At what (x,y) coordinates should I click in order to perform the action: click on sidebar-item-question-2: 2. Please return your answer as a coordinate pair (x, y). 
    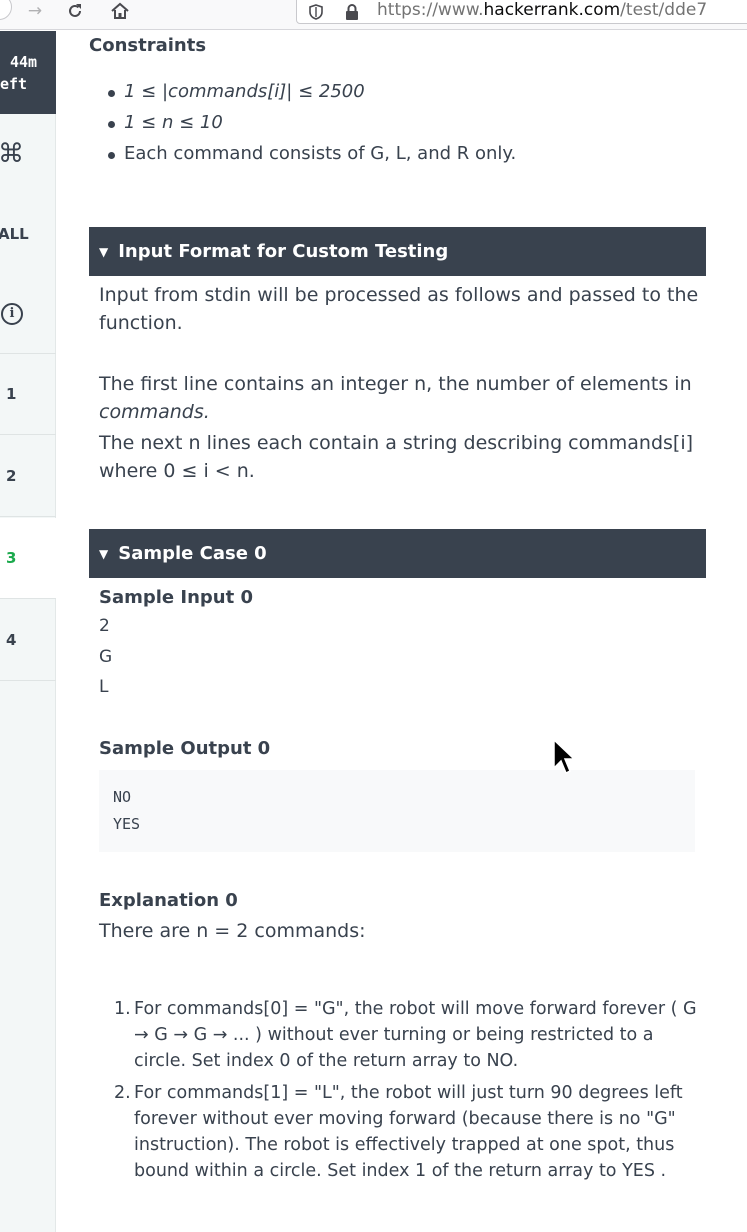
    Looking at the image, I should click on (28, 476).